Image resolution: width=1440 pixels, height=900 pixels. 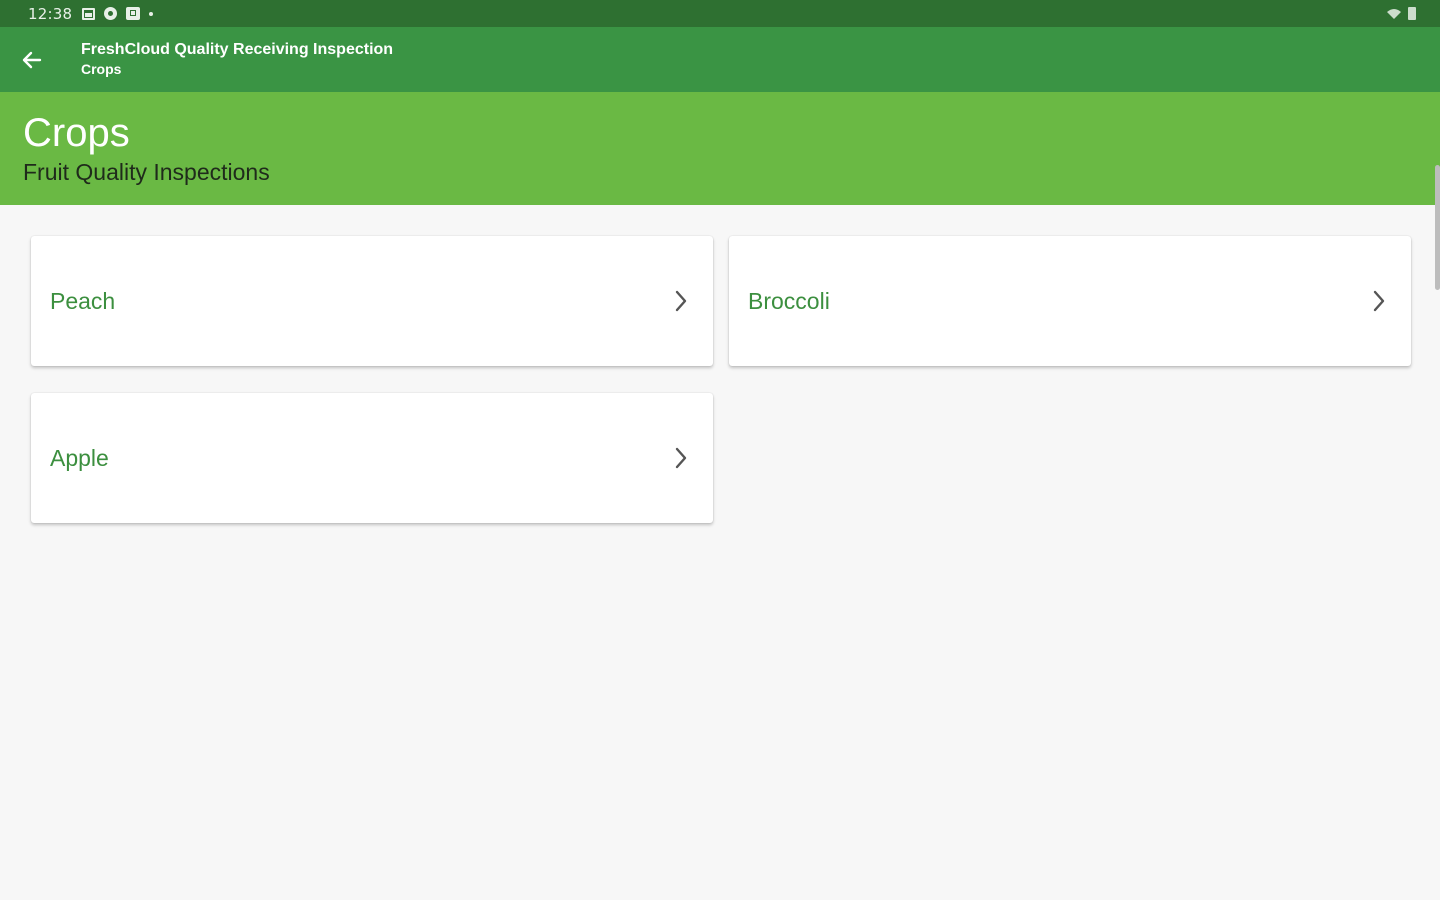 What do you see at coordinates (89, 13) in the screenshot?
I see `image-icon` at bounding box center [89, 13].